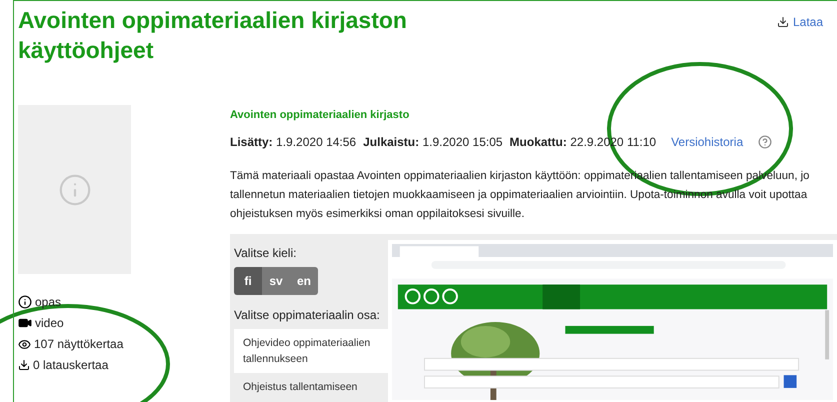  What do you see at coordinates (212, 20) in the screenshot?
I see `page-title: Avointen oppimateriaalien kirjaston` at bounding box center [212, 20].